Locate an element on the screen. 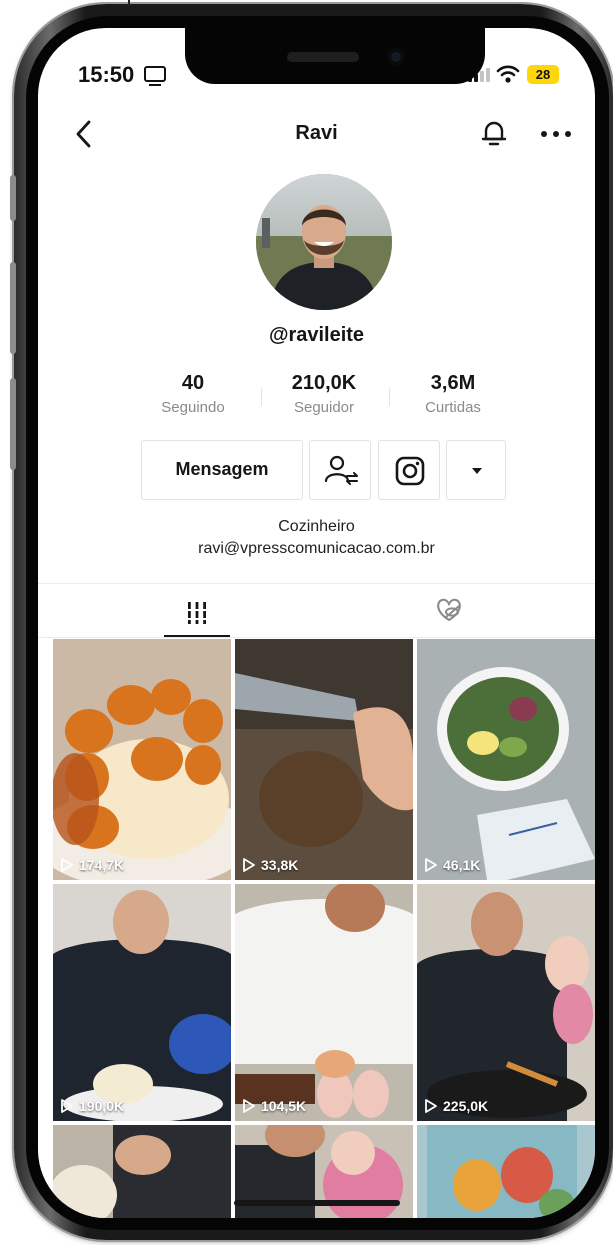 This screenshot has height=1245, width=613. tab-videos is located at coordinates (197, 616).